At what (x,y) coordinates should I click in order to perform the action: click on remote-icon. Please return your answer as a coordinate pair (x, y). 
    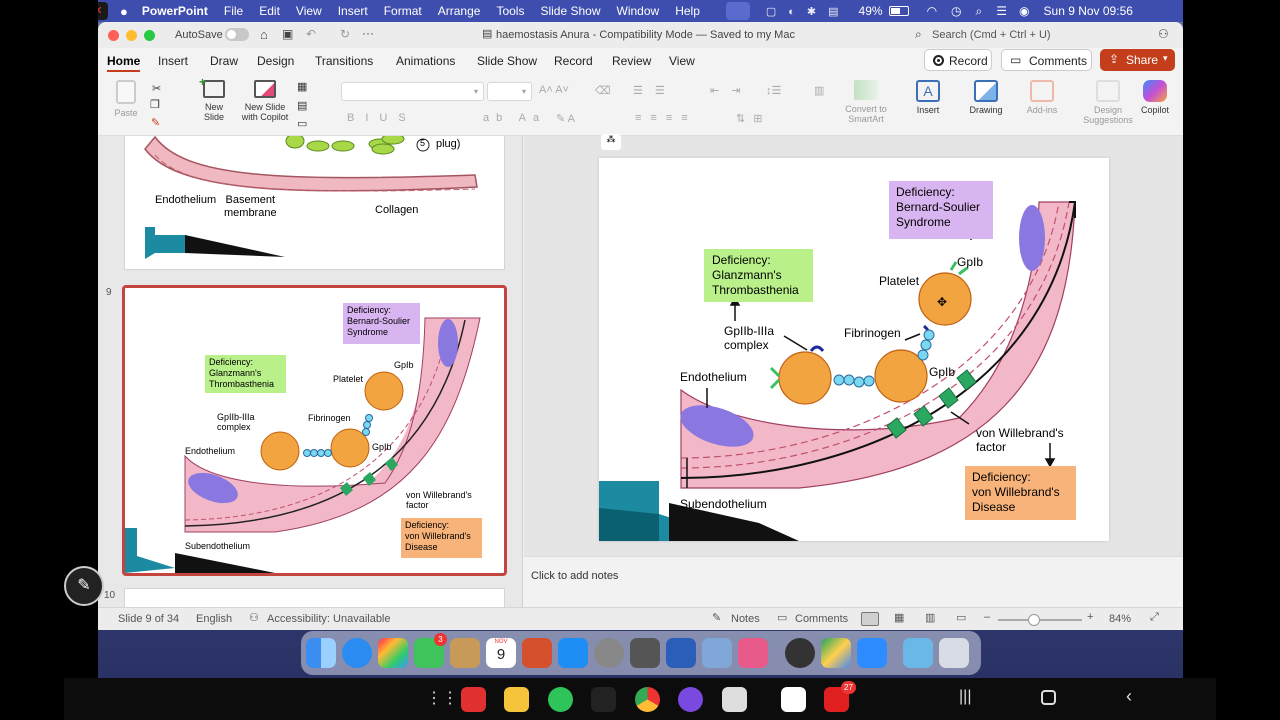
    Looking at the image, I should click on (603, 699).